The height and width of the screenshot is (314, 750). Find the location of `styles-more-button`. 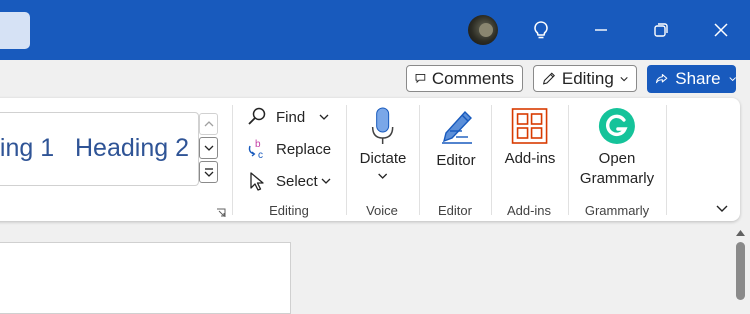

styles-more-button is located at coordinates (208, 172).